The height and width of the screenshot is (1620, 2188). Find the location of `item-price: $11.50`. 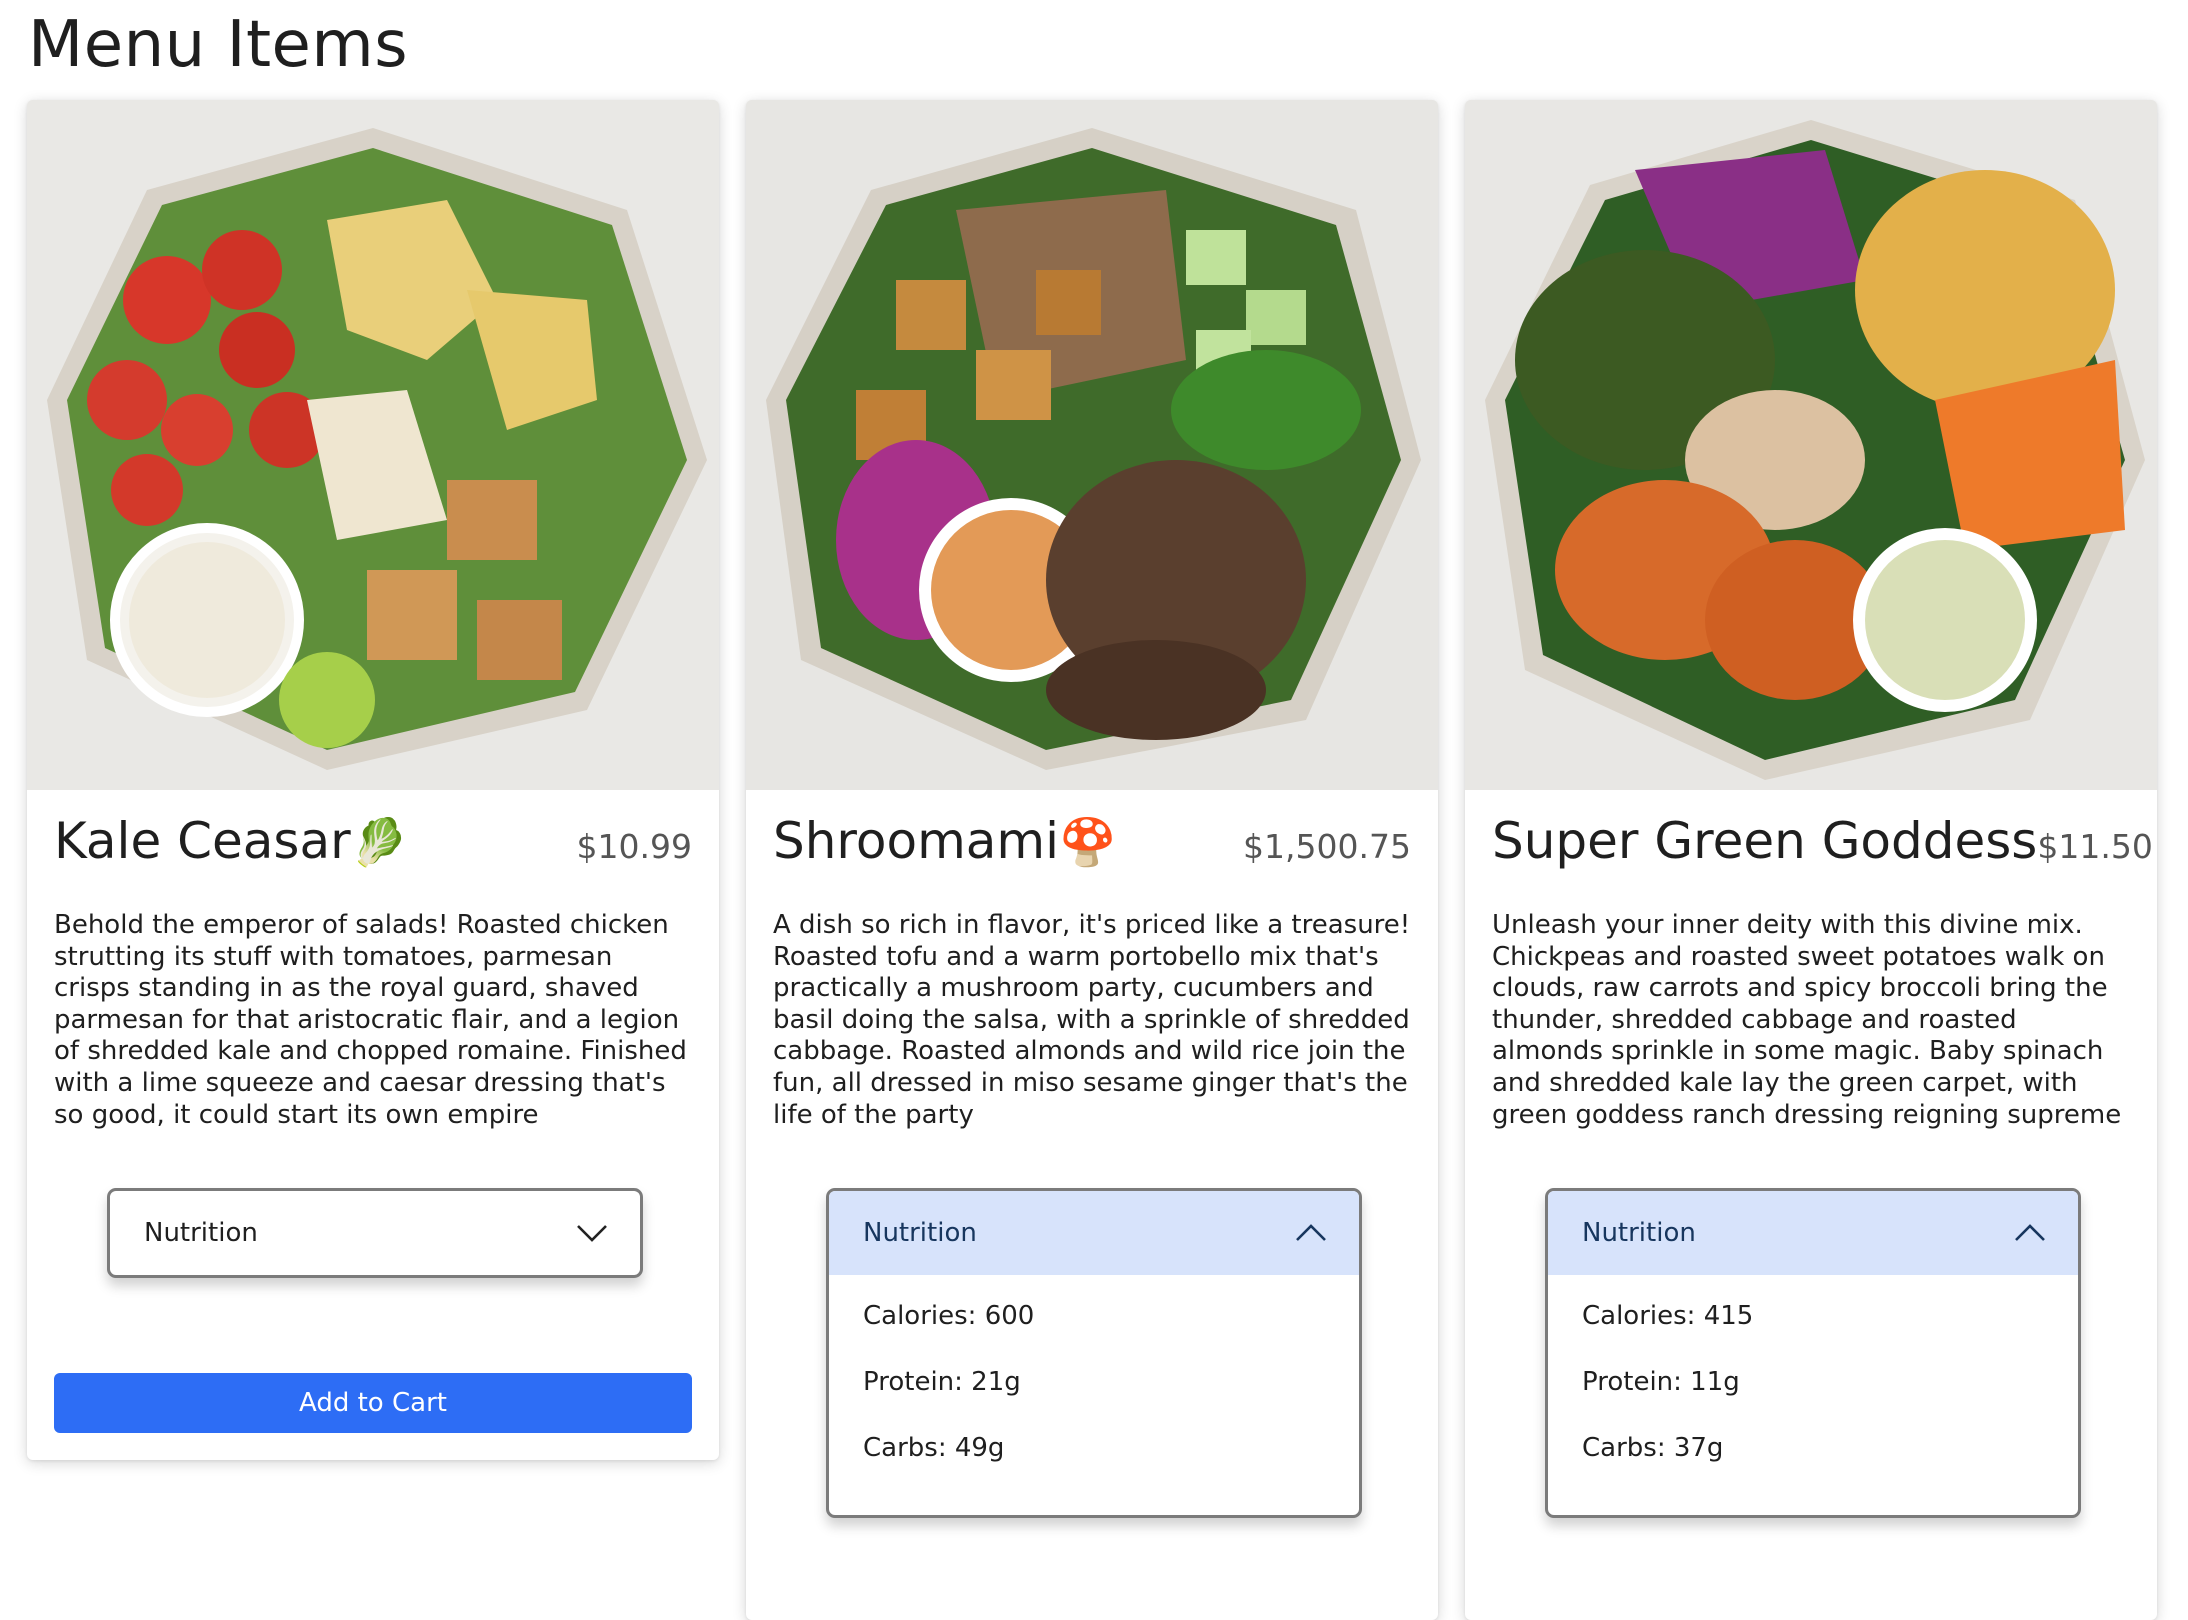

item-price: $11.50 is located at coordinates (2095, 846).